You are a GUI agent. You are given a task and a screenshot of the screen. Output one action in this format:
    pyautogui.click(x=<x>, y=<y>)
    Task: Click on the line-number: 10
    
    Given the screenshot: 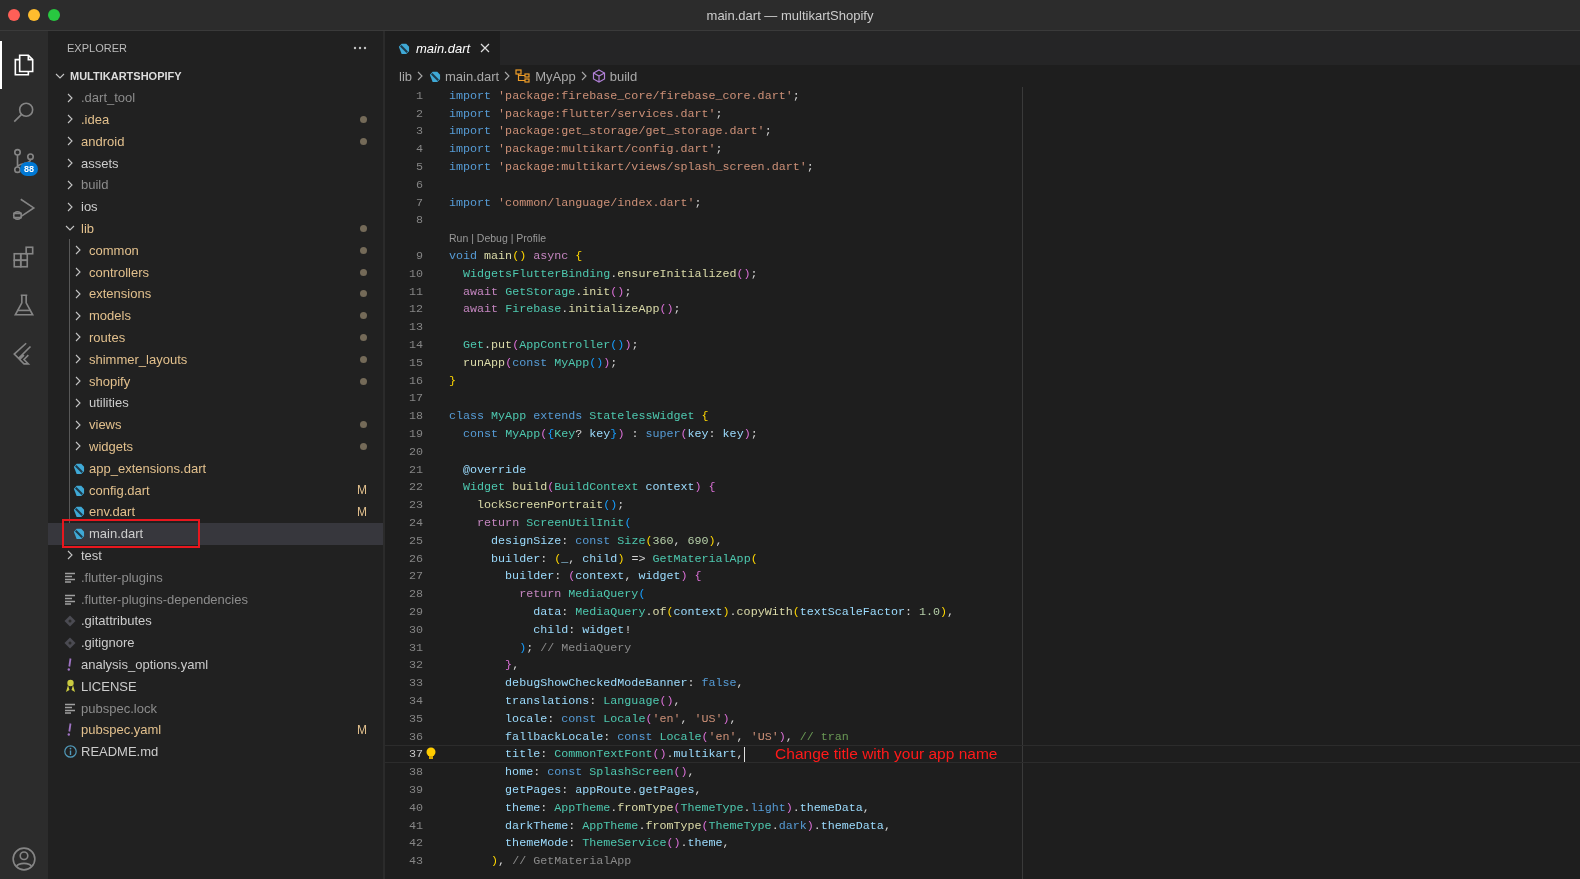 What is the action you would take?
    pyautogui.click(x=415, y=273)
    